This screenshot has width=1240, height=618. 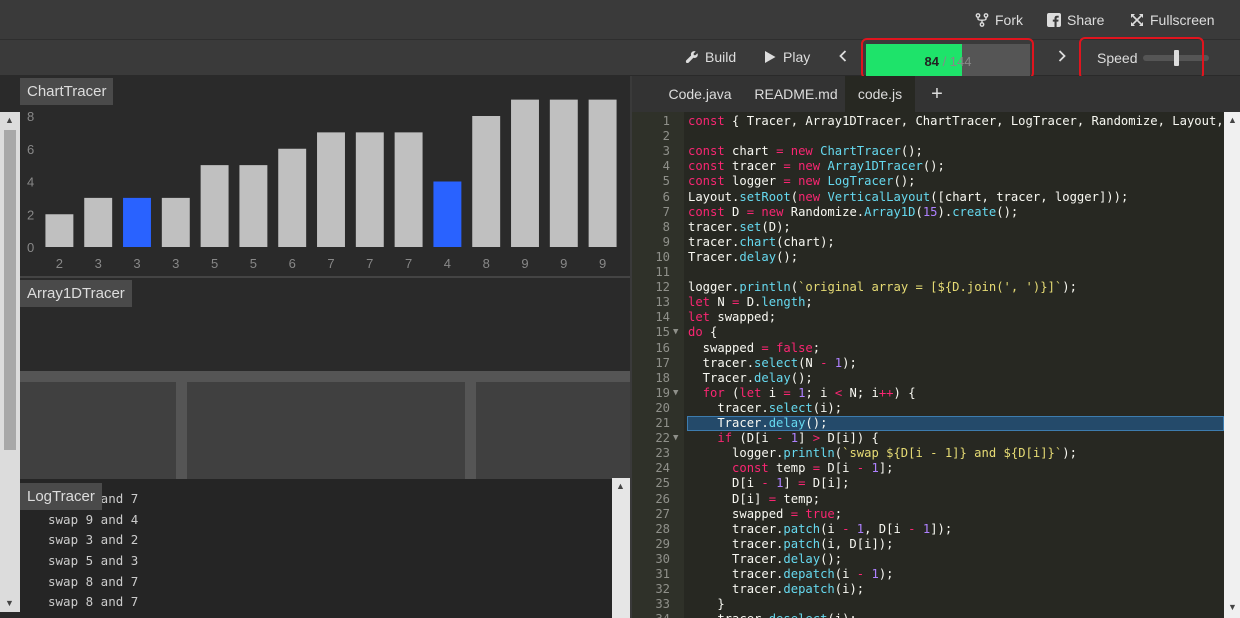 What do you see at coordinates (982, 20) in the screenshot?
I see `fork-icon` at bounding box center [982, 20].